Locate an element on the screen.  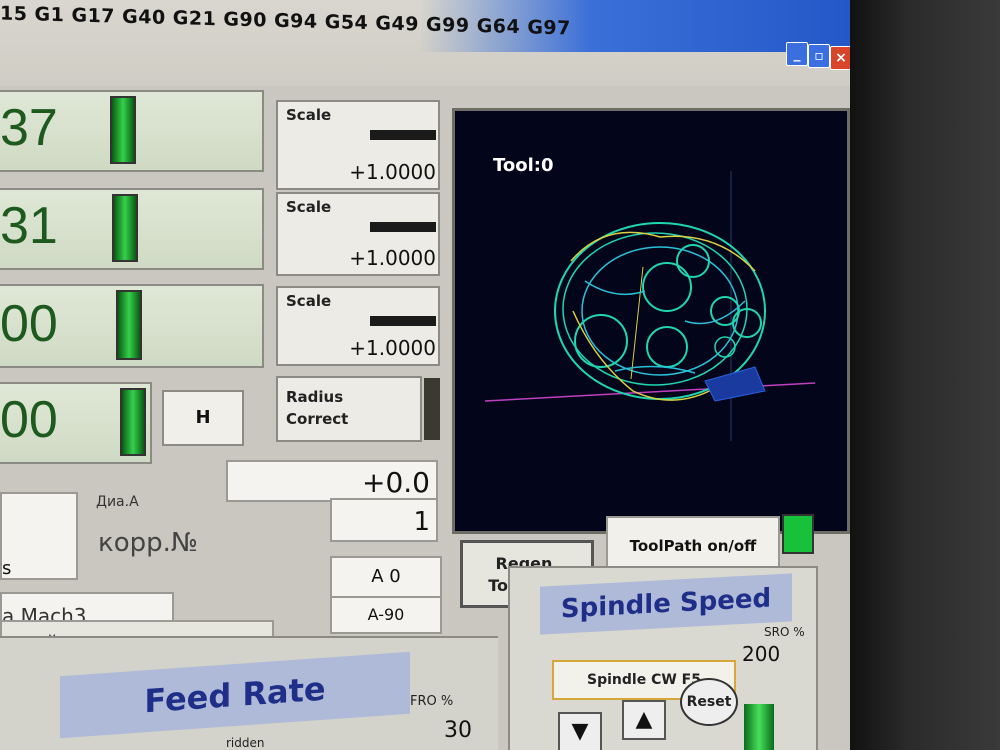
fro-value: 30 is located at coordinates (458, 730).